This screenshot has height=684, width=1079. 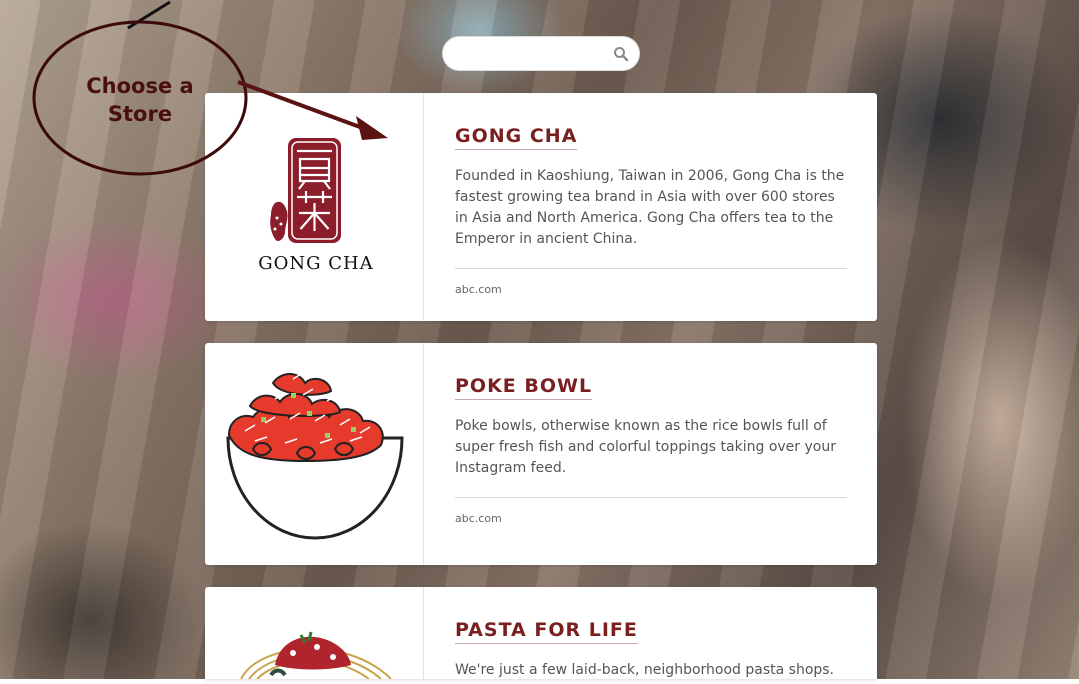 I want to click on store-title: POKE BOWL, so click(x=524, y=387).